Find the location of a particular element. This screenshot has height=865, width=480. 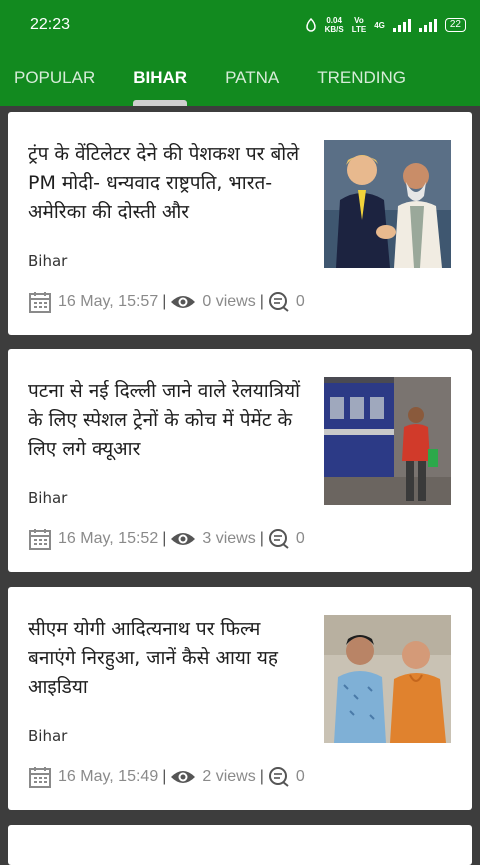

active-tab-indicator is located at coordinates (160, 103).